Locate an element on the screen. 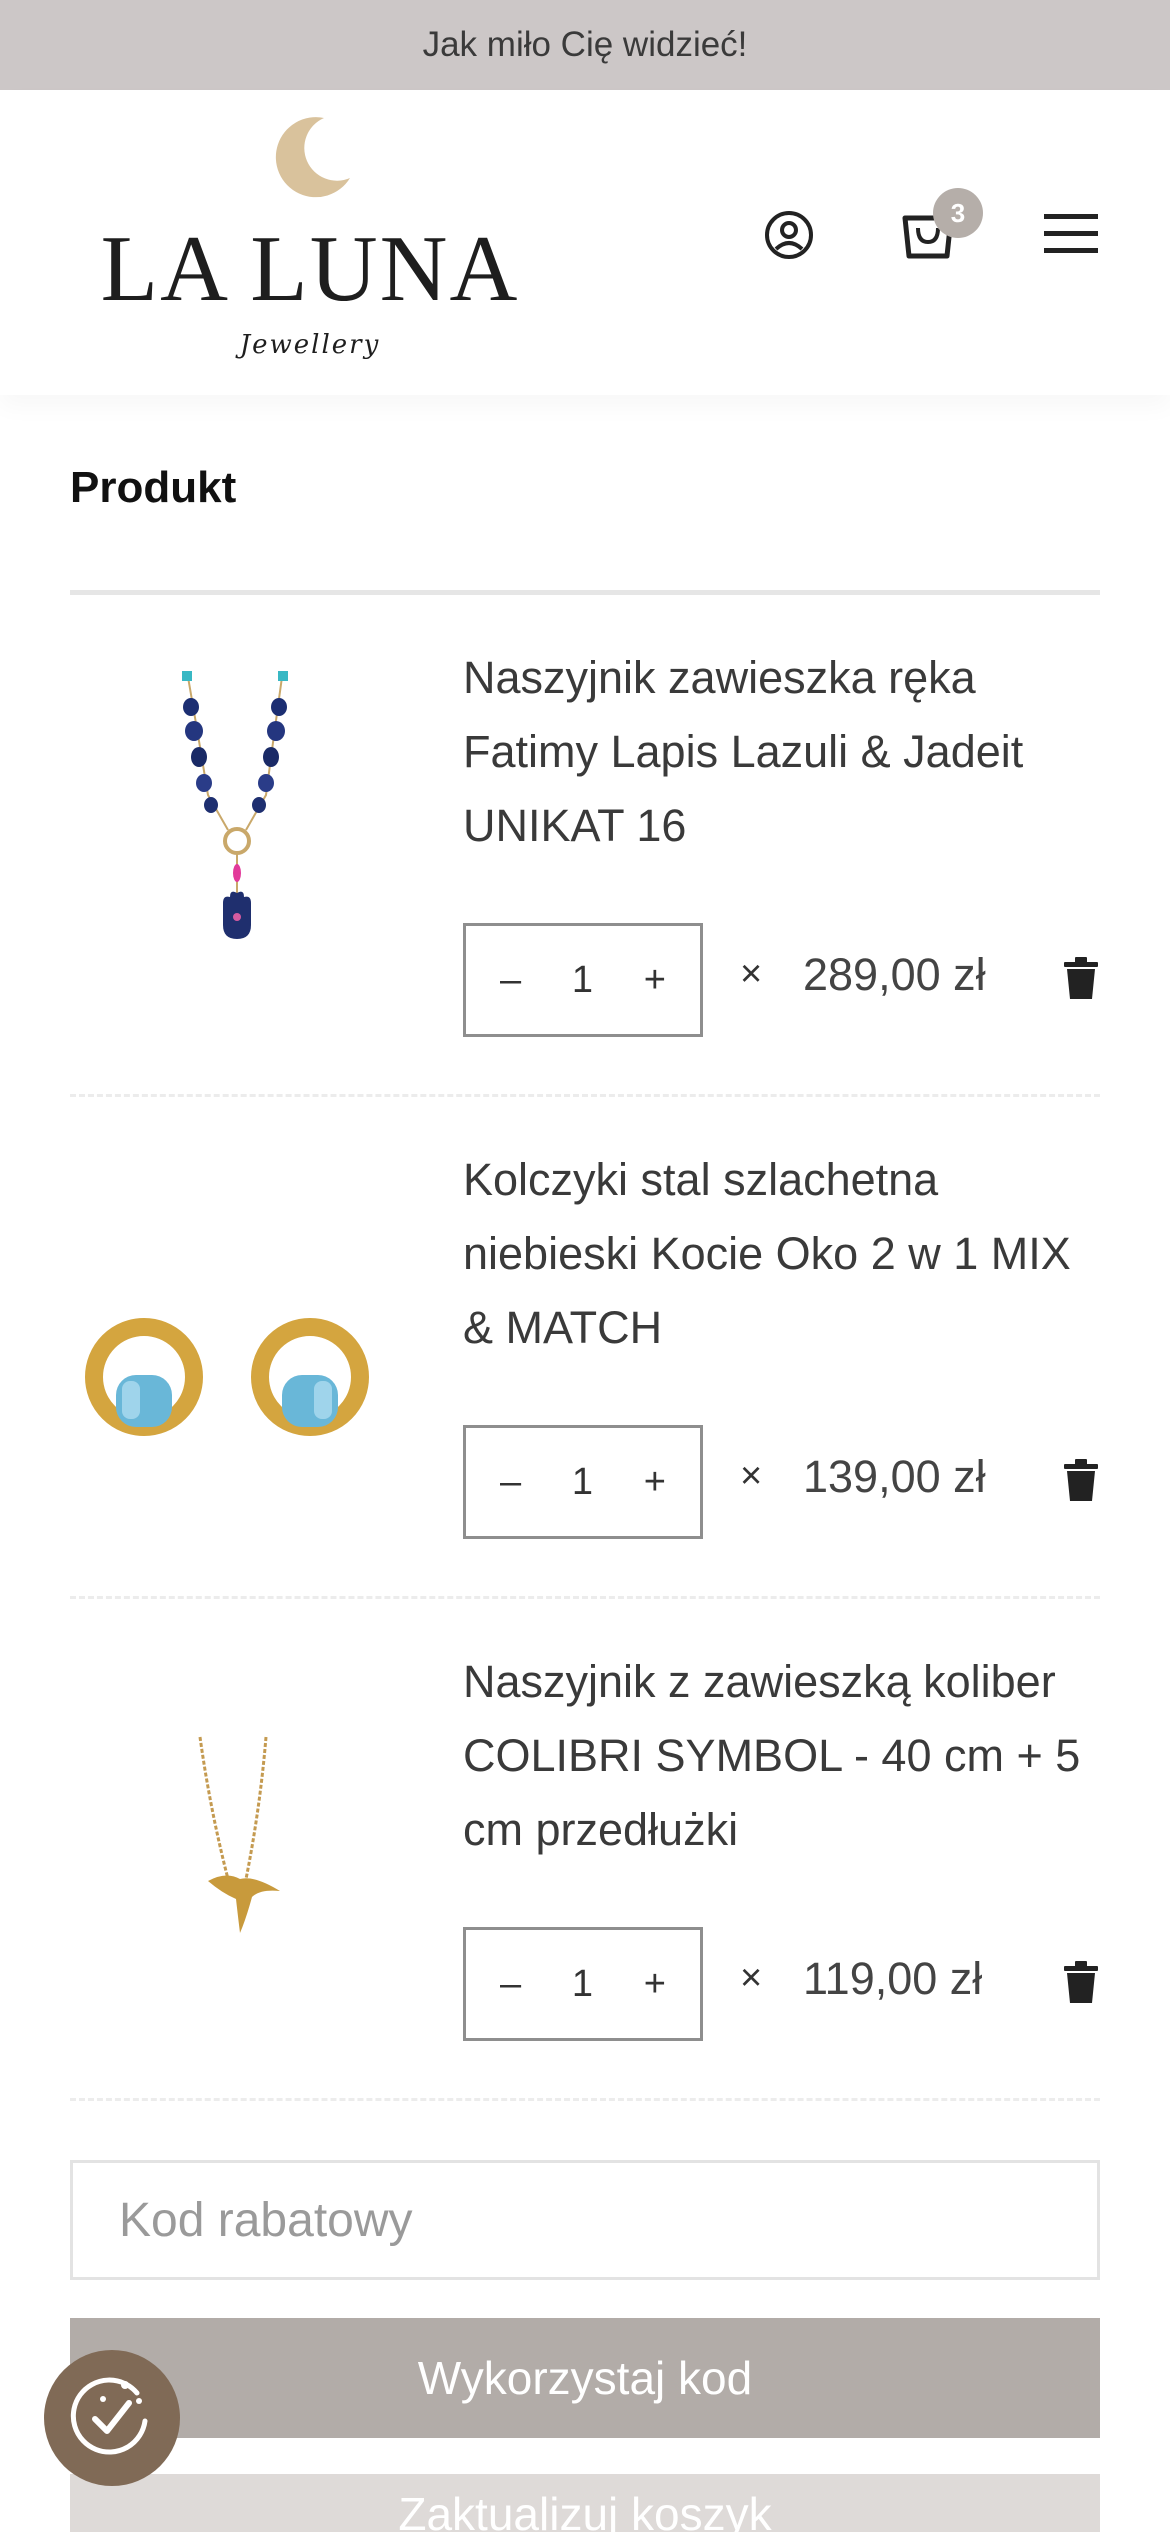  announcement-bar: Jak miło Cię widzieć! is located at coordinates (585, 45).